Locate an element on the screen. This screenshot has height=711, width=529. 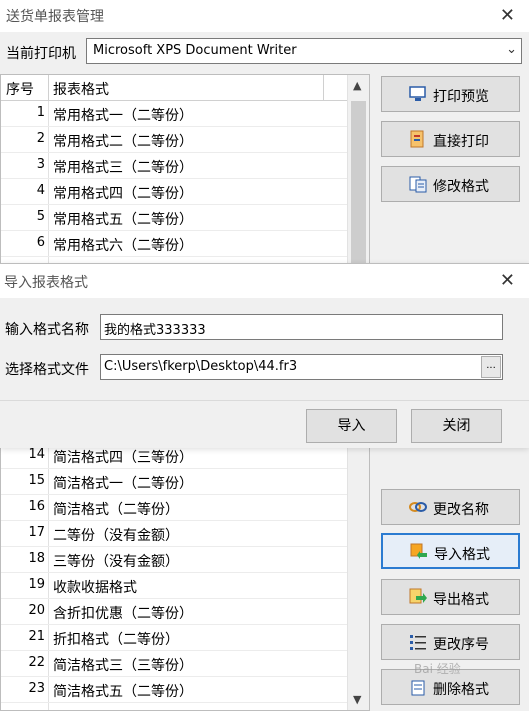
export-icon is located at coordinates (418, 596).